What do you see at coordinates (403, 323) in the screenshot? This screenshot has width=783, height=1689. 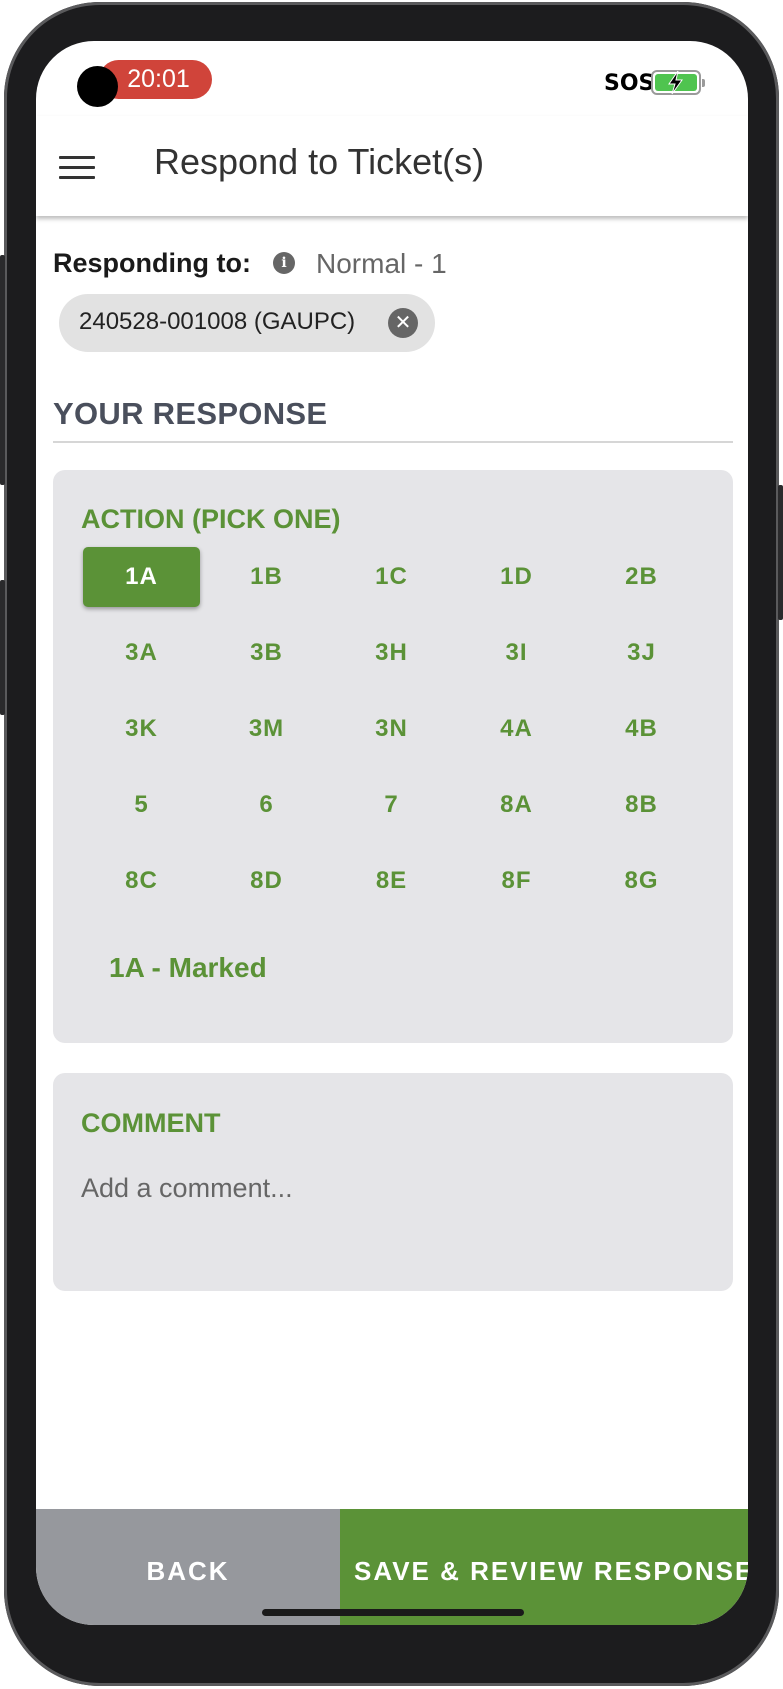 I see `close-icon: ✕` at bounding box center [403, 323].